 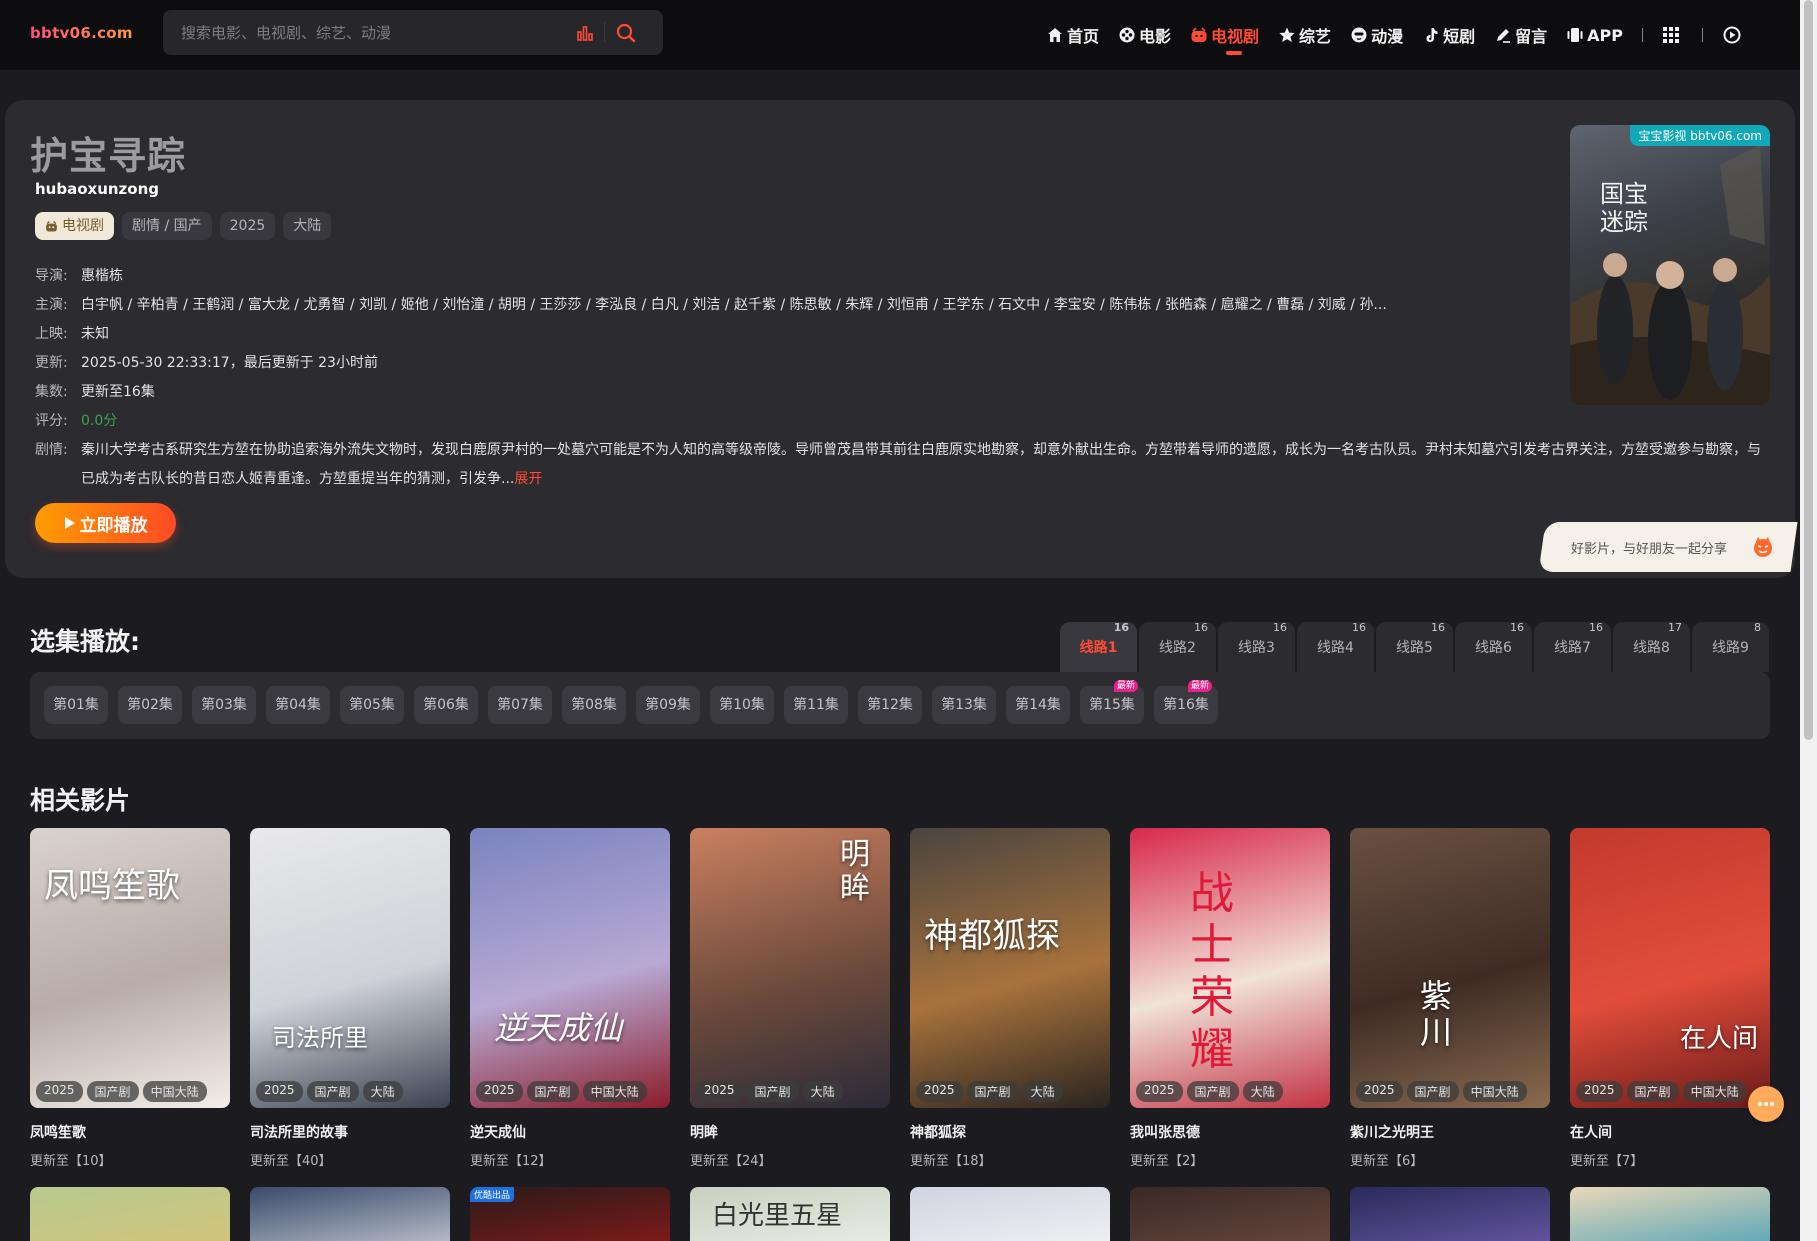 What do you see at coordinates (1335, 646) in the screenshot?
I see `line-tab-4: 线路4 16` at bounding box center [1335, 646].